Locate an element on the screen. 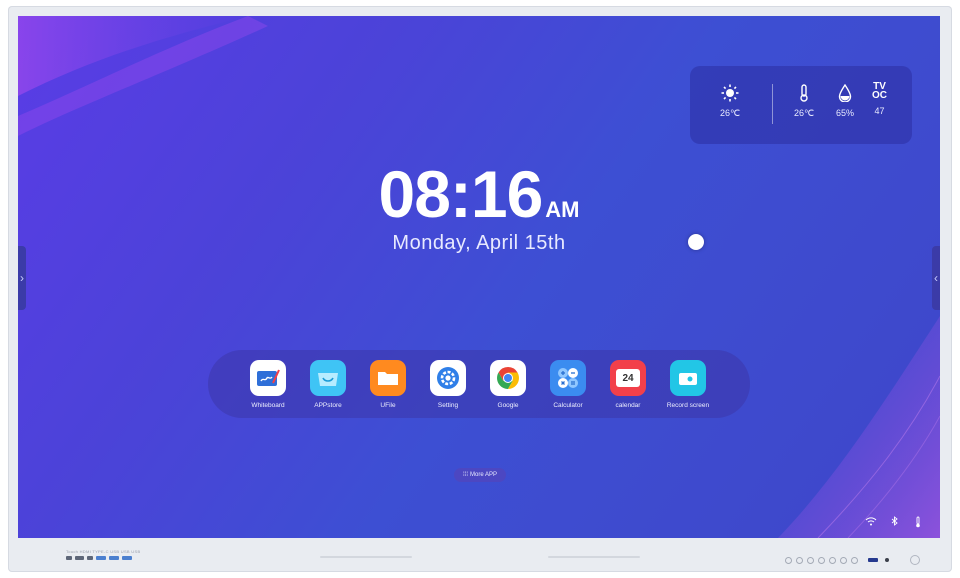 This screenshot has height=578, width=960. app-label: Setting is located at coordinates (448, 405).